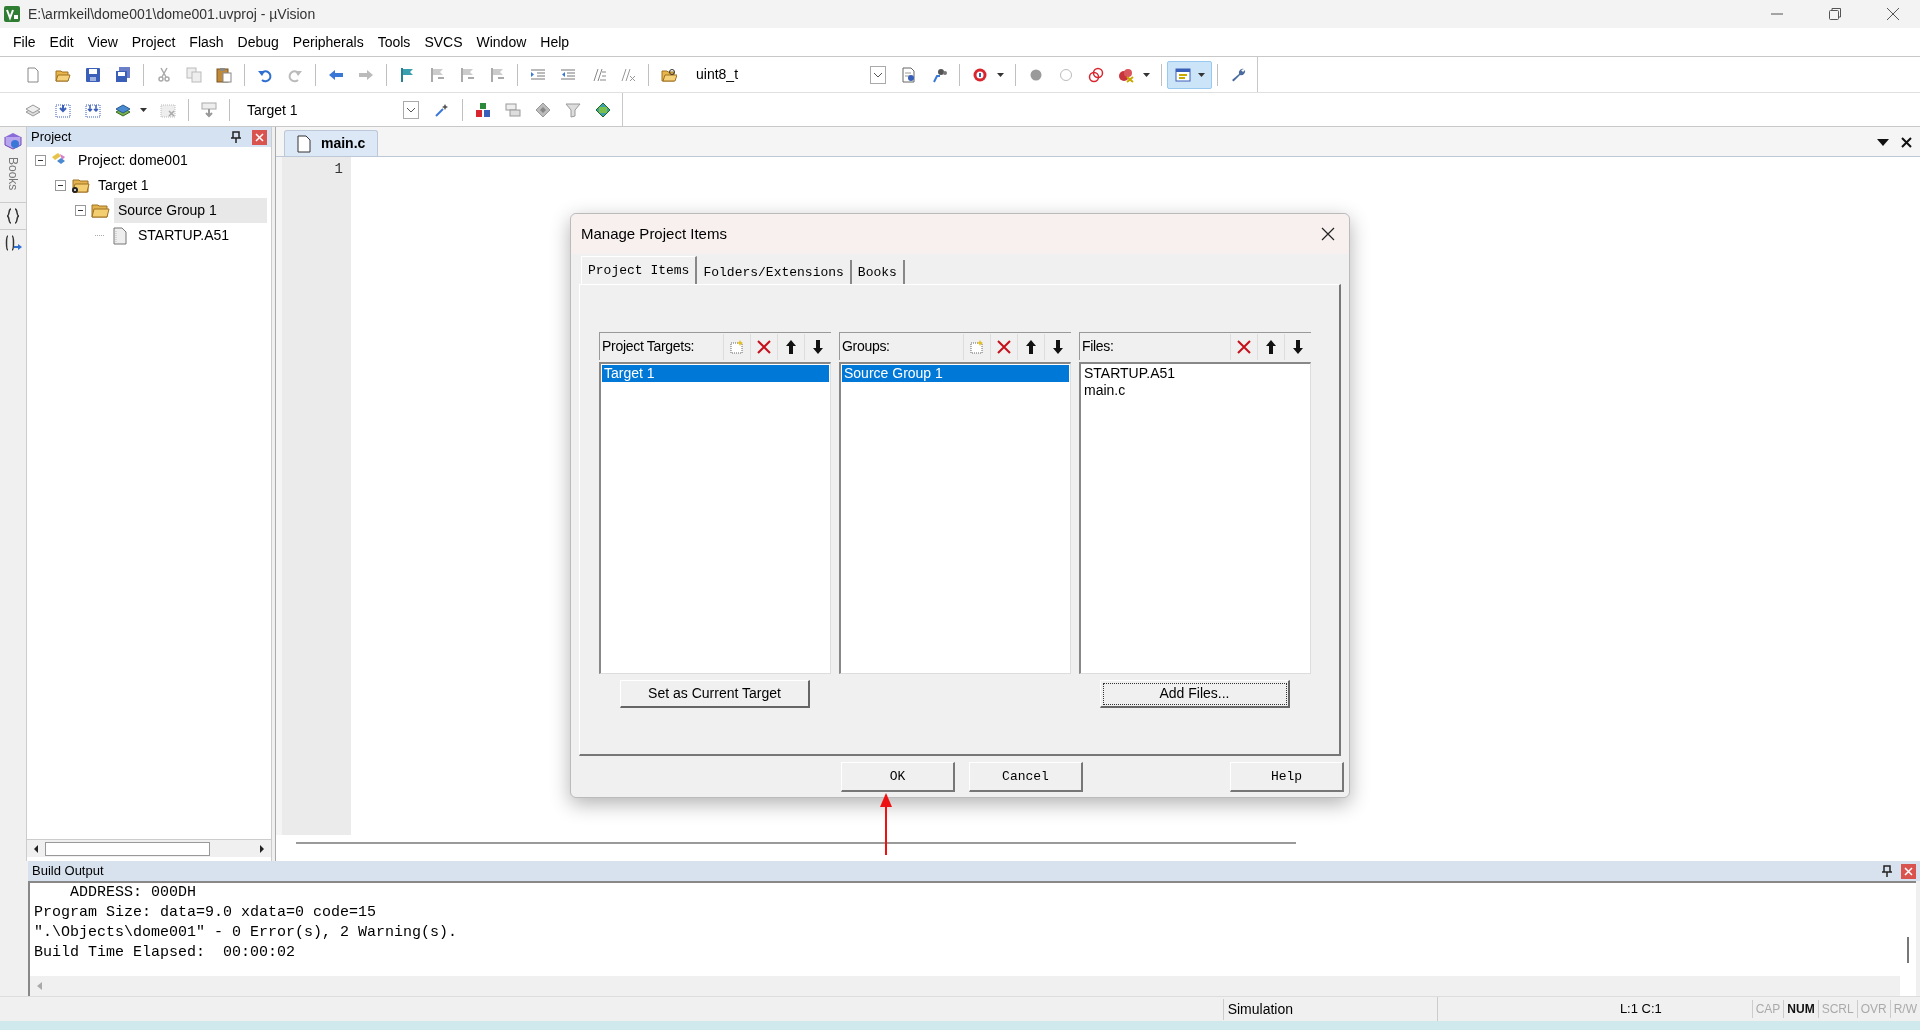 Image resolution: width=1920 pixels, height=1030 pixels. Describe the element at coordinates (102, 42) in the screenshot. I see `menu-item: View` at that location.